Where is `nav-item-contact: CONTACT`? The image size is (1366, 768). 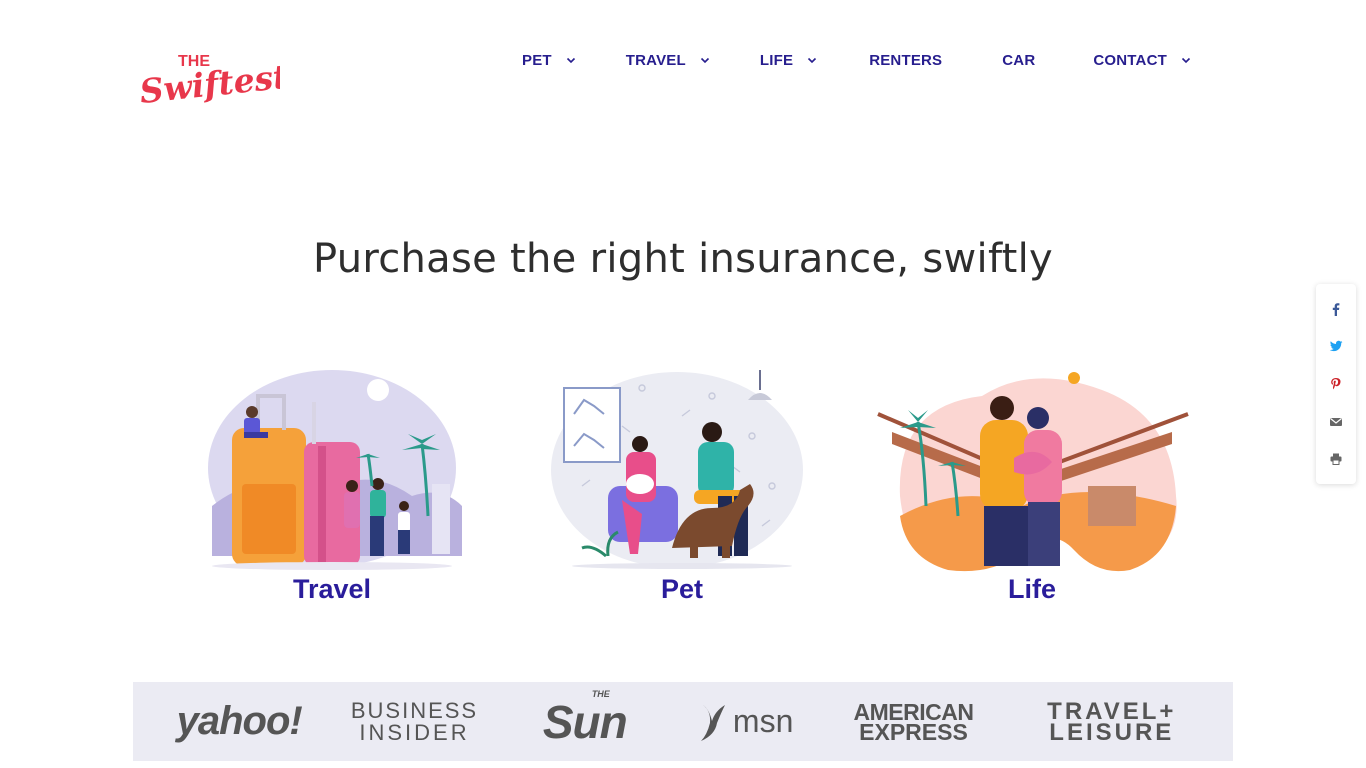 nav-item-contact: CONTACT is located at coordinates (1142, 60).